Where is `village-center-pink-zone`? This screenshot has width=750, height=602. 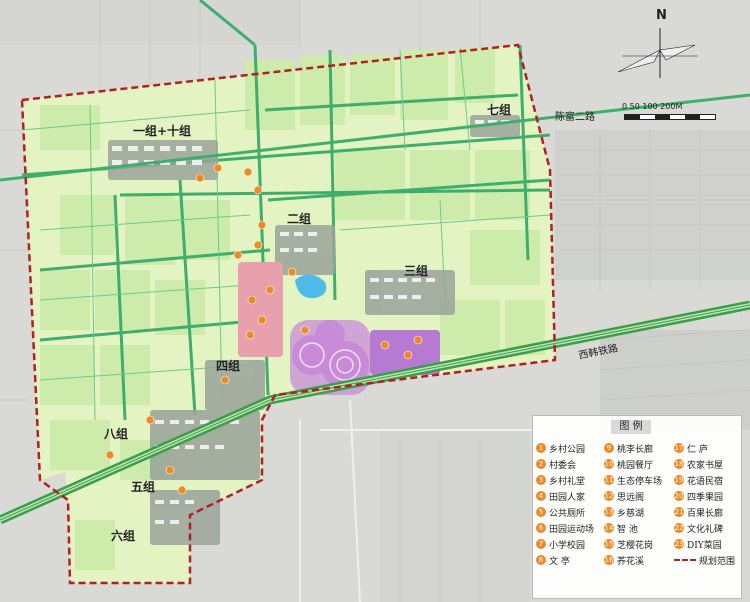
village-center-pink-zone is located at coordinates (260, 309).